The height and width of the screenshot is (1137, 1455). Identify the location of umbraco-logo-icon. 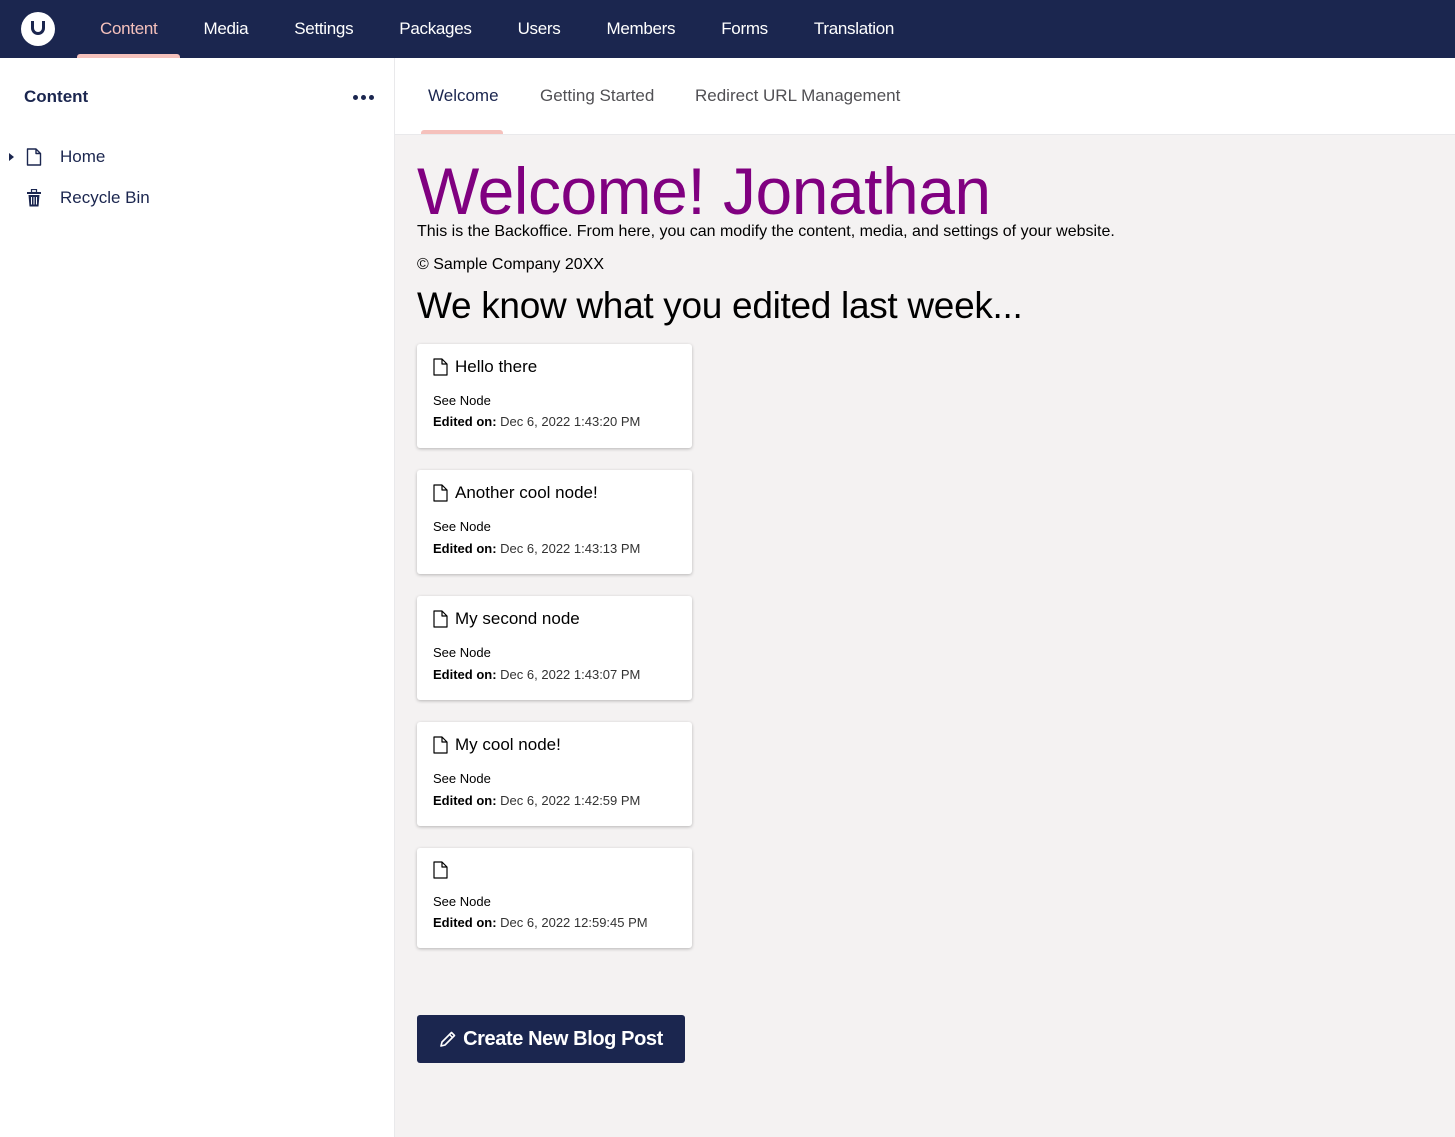
(38, 29).